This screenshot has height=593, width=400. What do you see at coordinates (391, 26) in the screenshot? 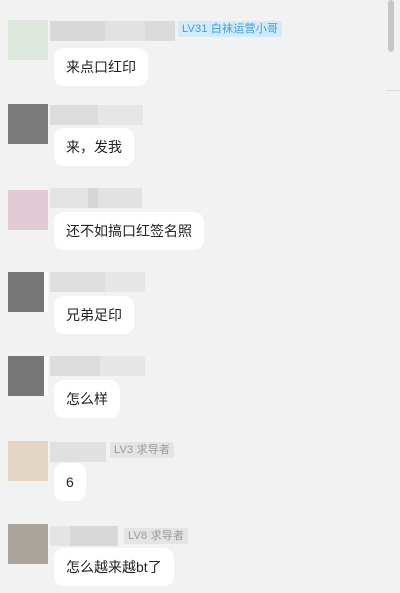
I see `scrollbar-thumb` at bounding box center [391, 26].